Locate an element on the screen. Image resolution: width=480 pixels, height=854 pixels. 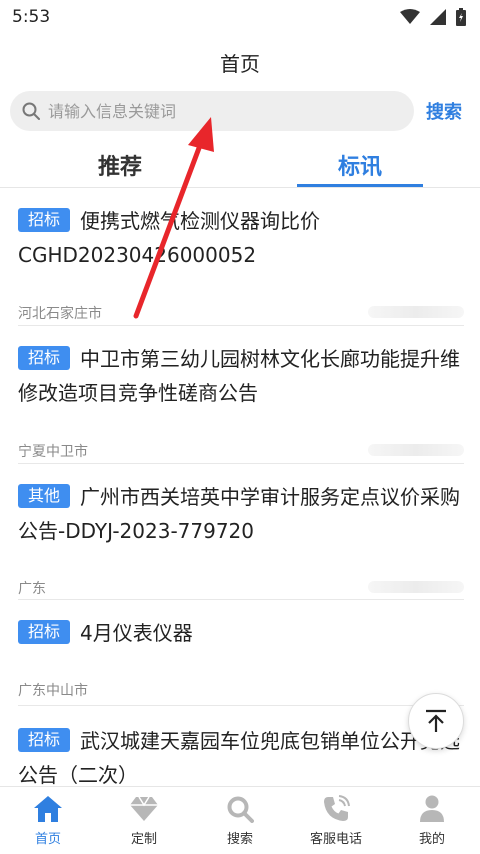
item-tag: 其他 is located at coordinates (44, 496).